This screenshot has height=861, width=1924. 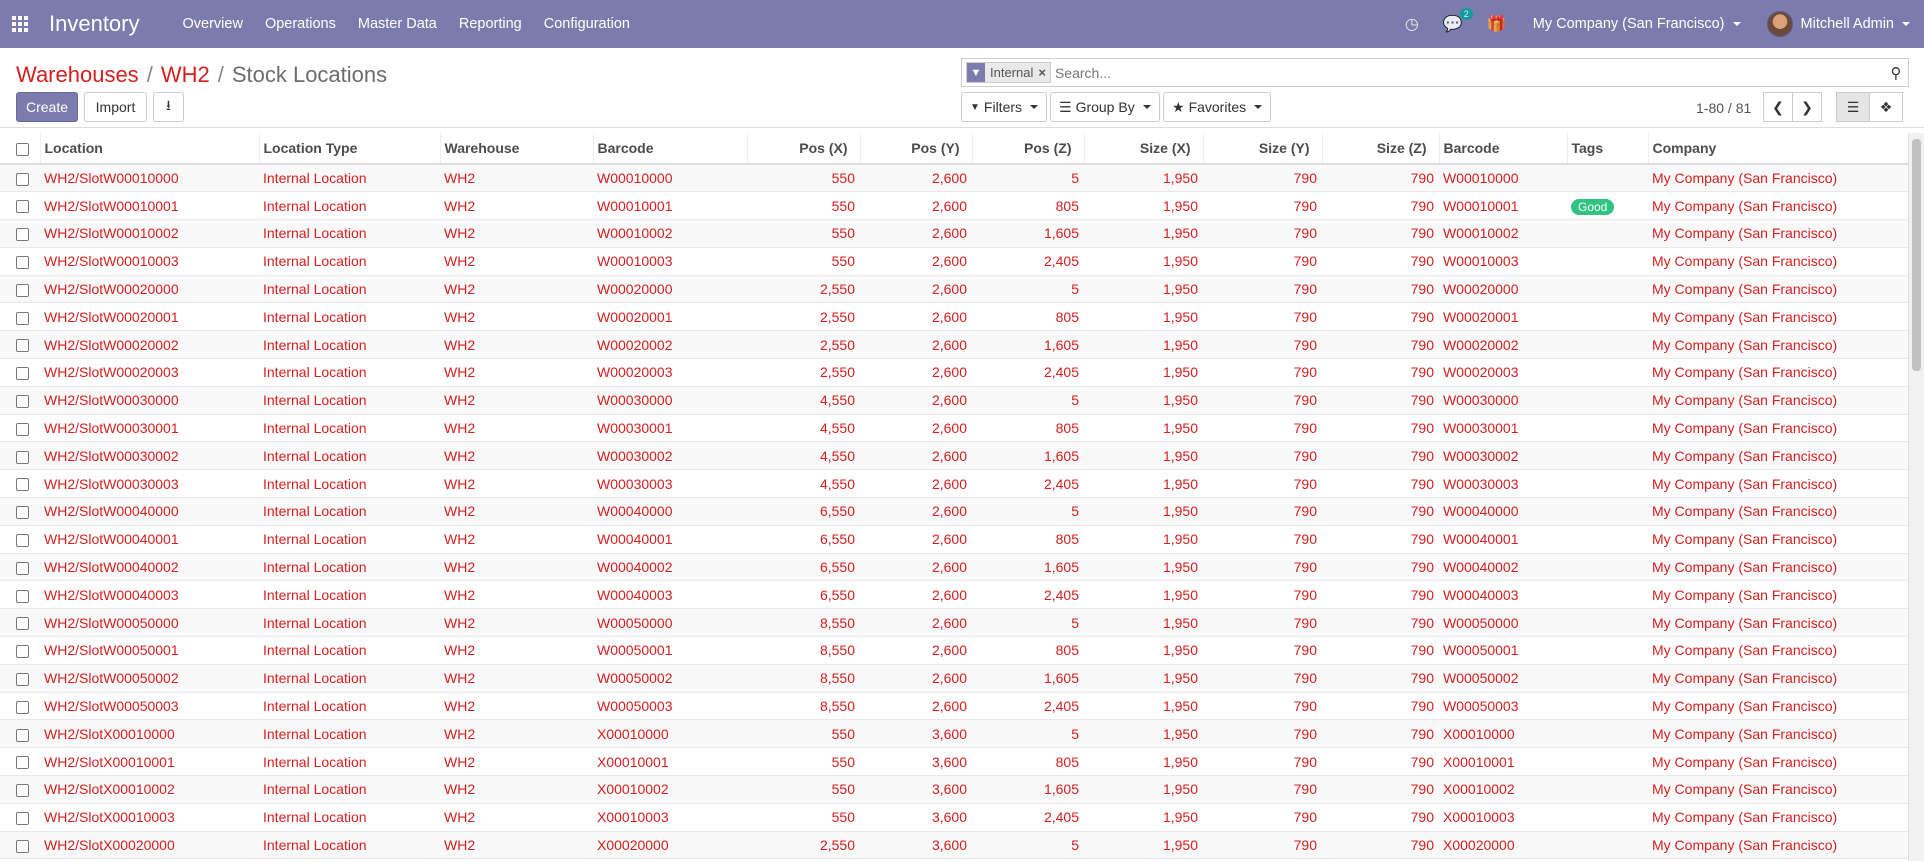 What do you see at coordinates (1217, 107) in the screenshot?
I see `favorites-button: ★ Favorites` at bounding box center [1217, 107].